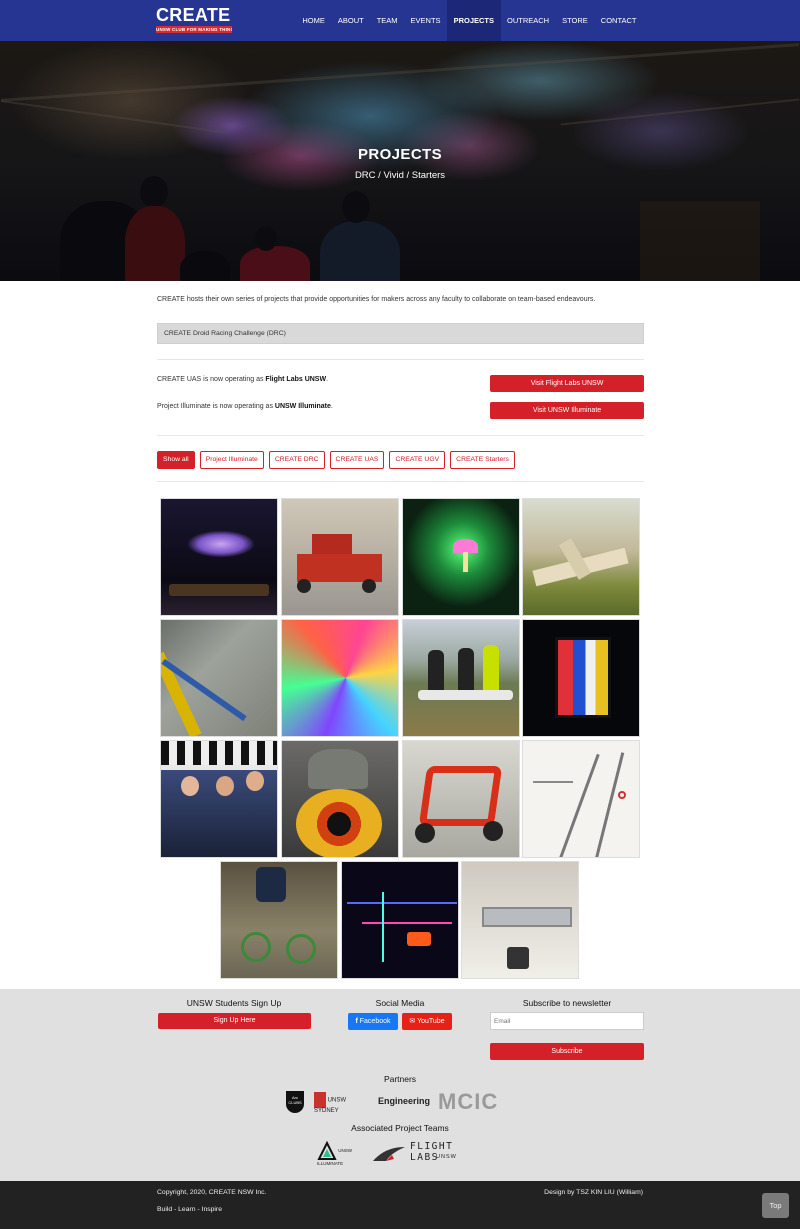 The image size is (800, 1229). What do you see at coordinates (417, 460) in the screenshot?
I see `filter-create-ugv: CREATE UGV` at bounding box center [417, 460].